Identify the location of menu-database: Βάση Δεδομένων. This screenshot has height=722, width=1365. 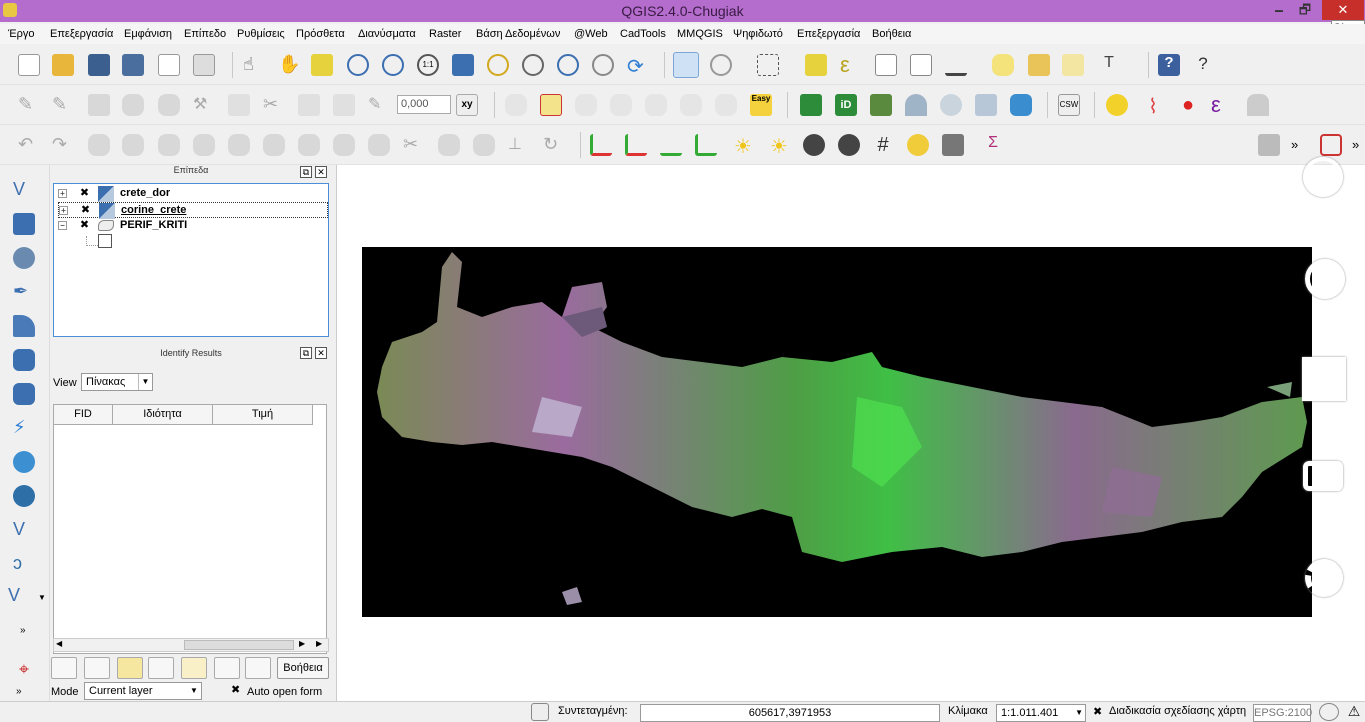
(518, 34).